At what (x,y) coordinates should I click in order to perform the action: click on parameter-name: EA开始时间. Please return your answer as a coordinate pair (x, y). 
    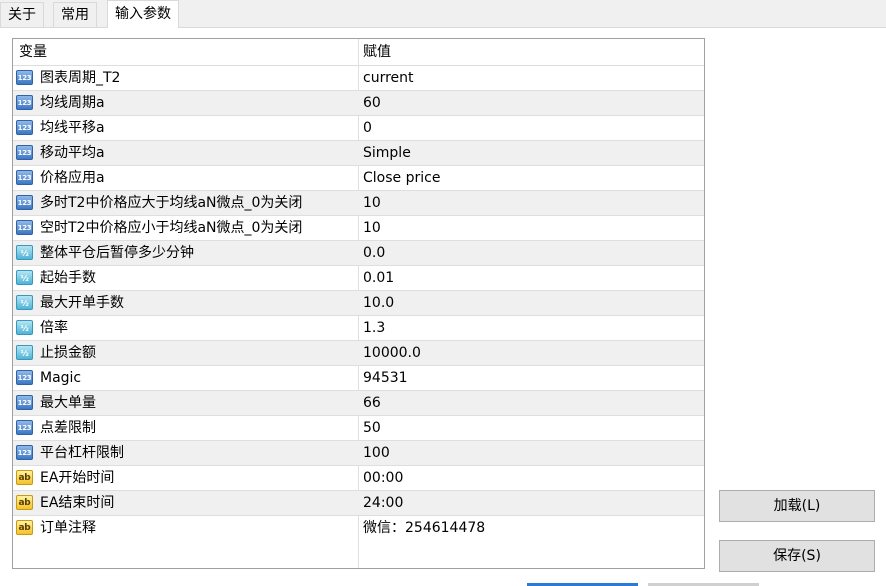
    Looking at the image, I should click on (77, 478).